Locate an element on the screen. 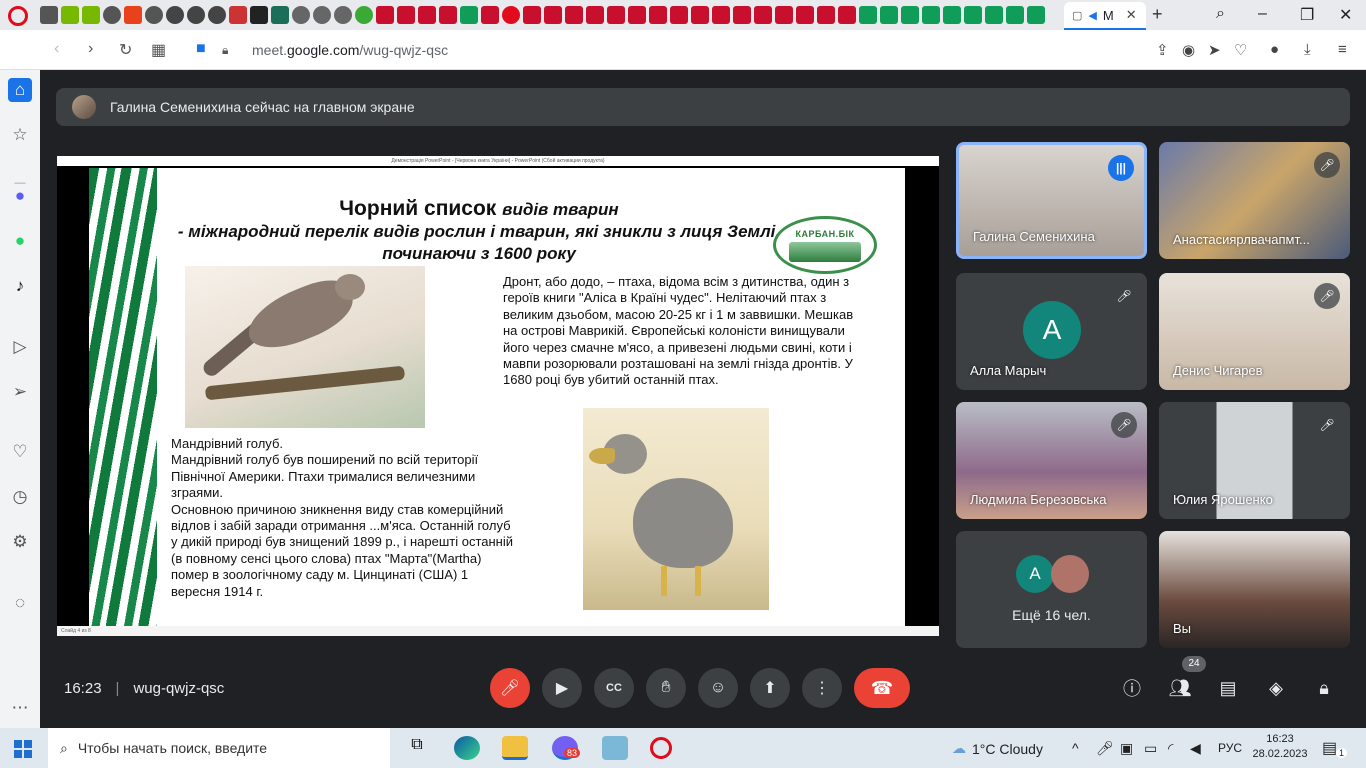 The height and width of the screenshot is (768, 1366). notifications-icon: ▤ is located at coordinates (1329, 748).